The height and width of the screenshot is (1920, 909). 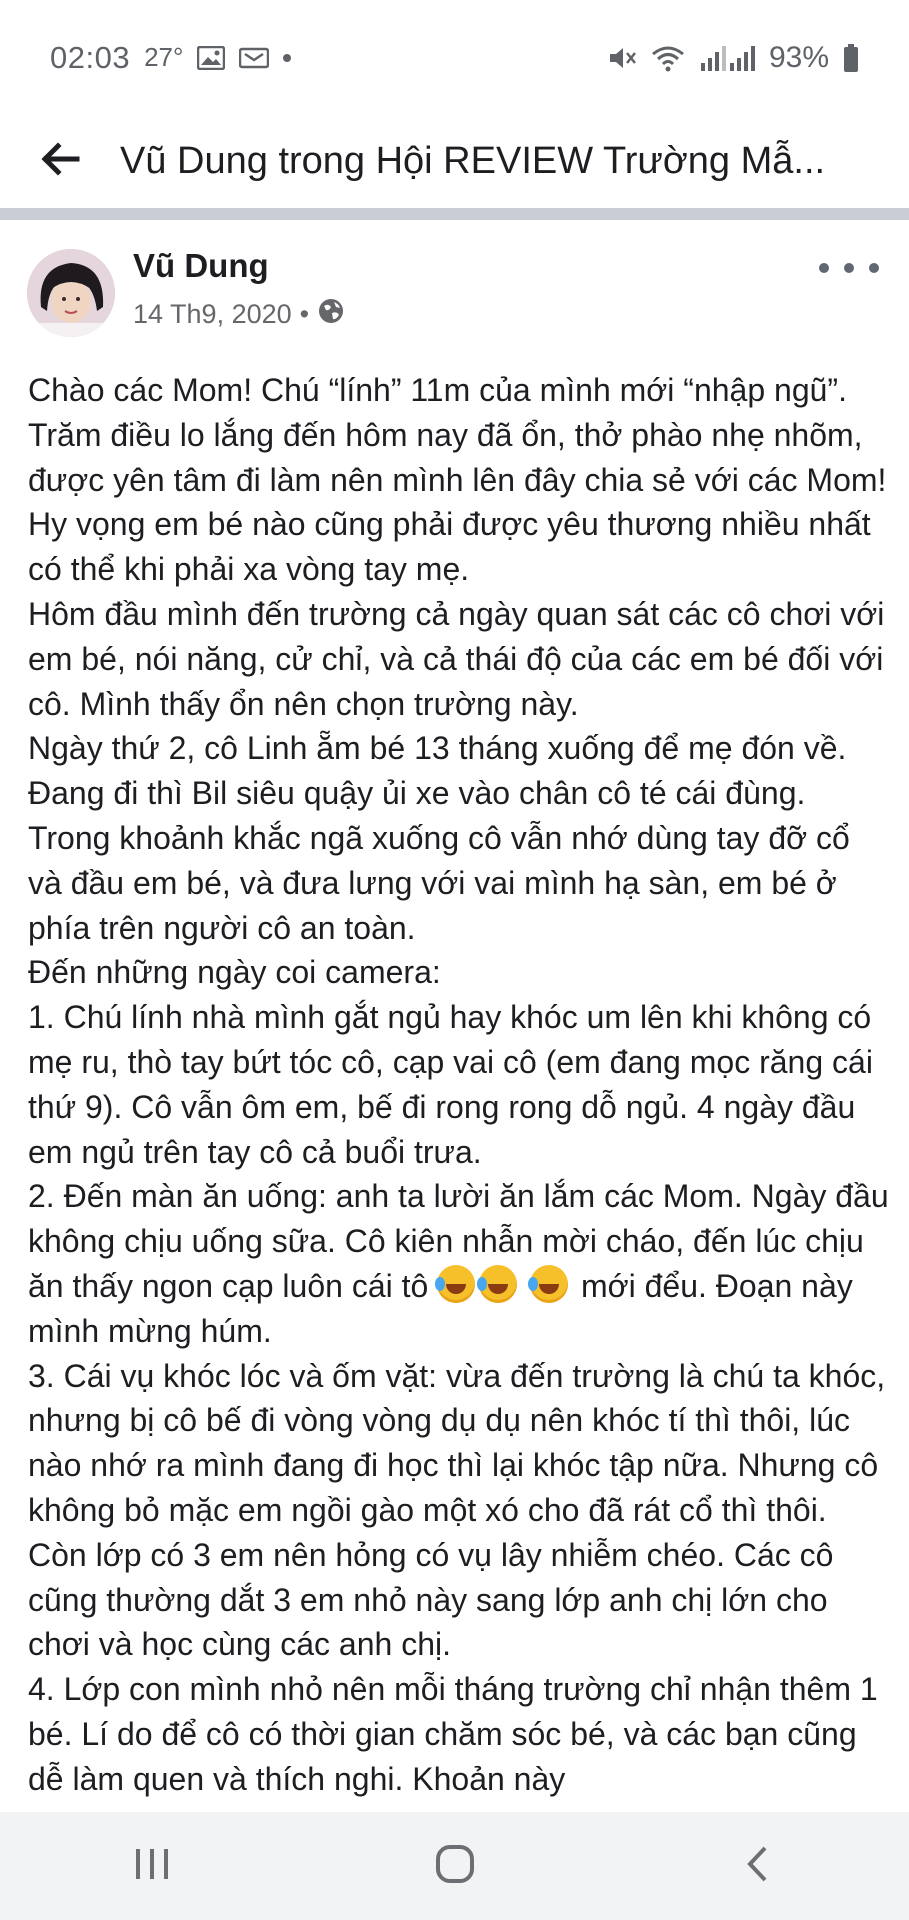 I want to click on header-divider, so click(x=454, y=214).